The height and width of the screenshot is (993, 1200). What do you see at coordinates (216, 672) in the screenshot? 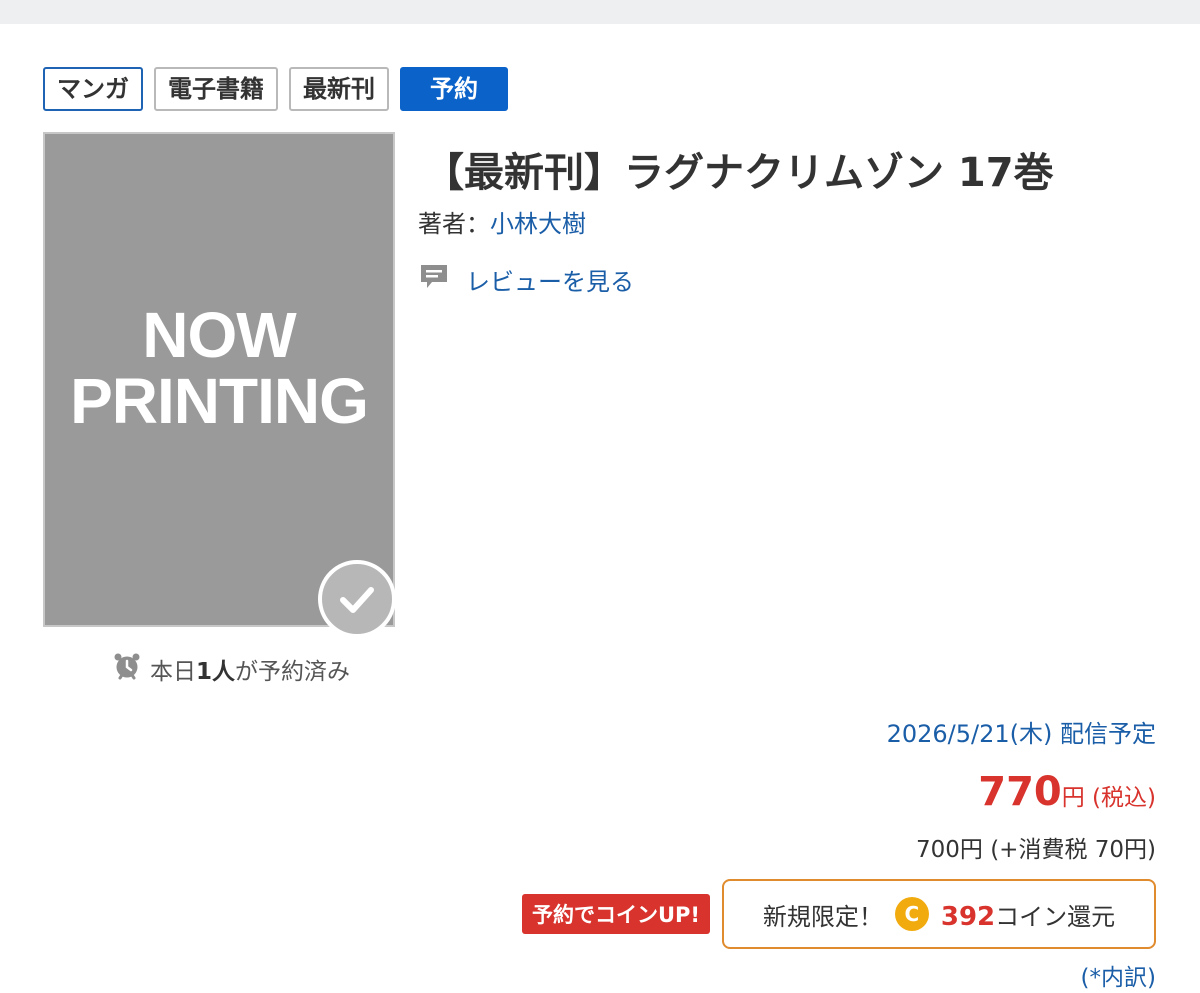
I see `reserved-number: 1人` at bounding box center [216, 672].